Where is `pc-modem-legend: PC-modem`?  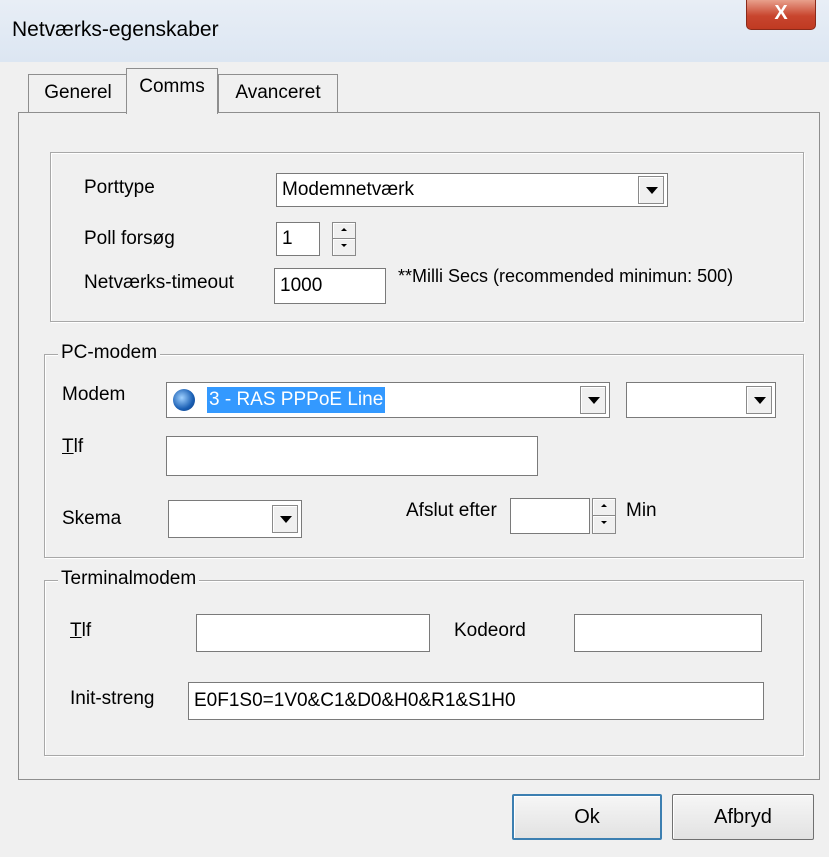 pc-modem-legend: PC-modem is located at coordinates (109, 353).